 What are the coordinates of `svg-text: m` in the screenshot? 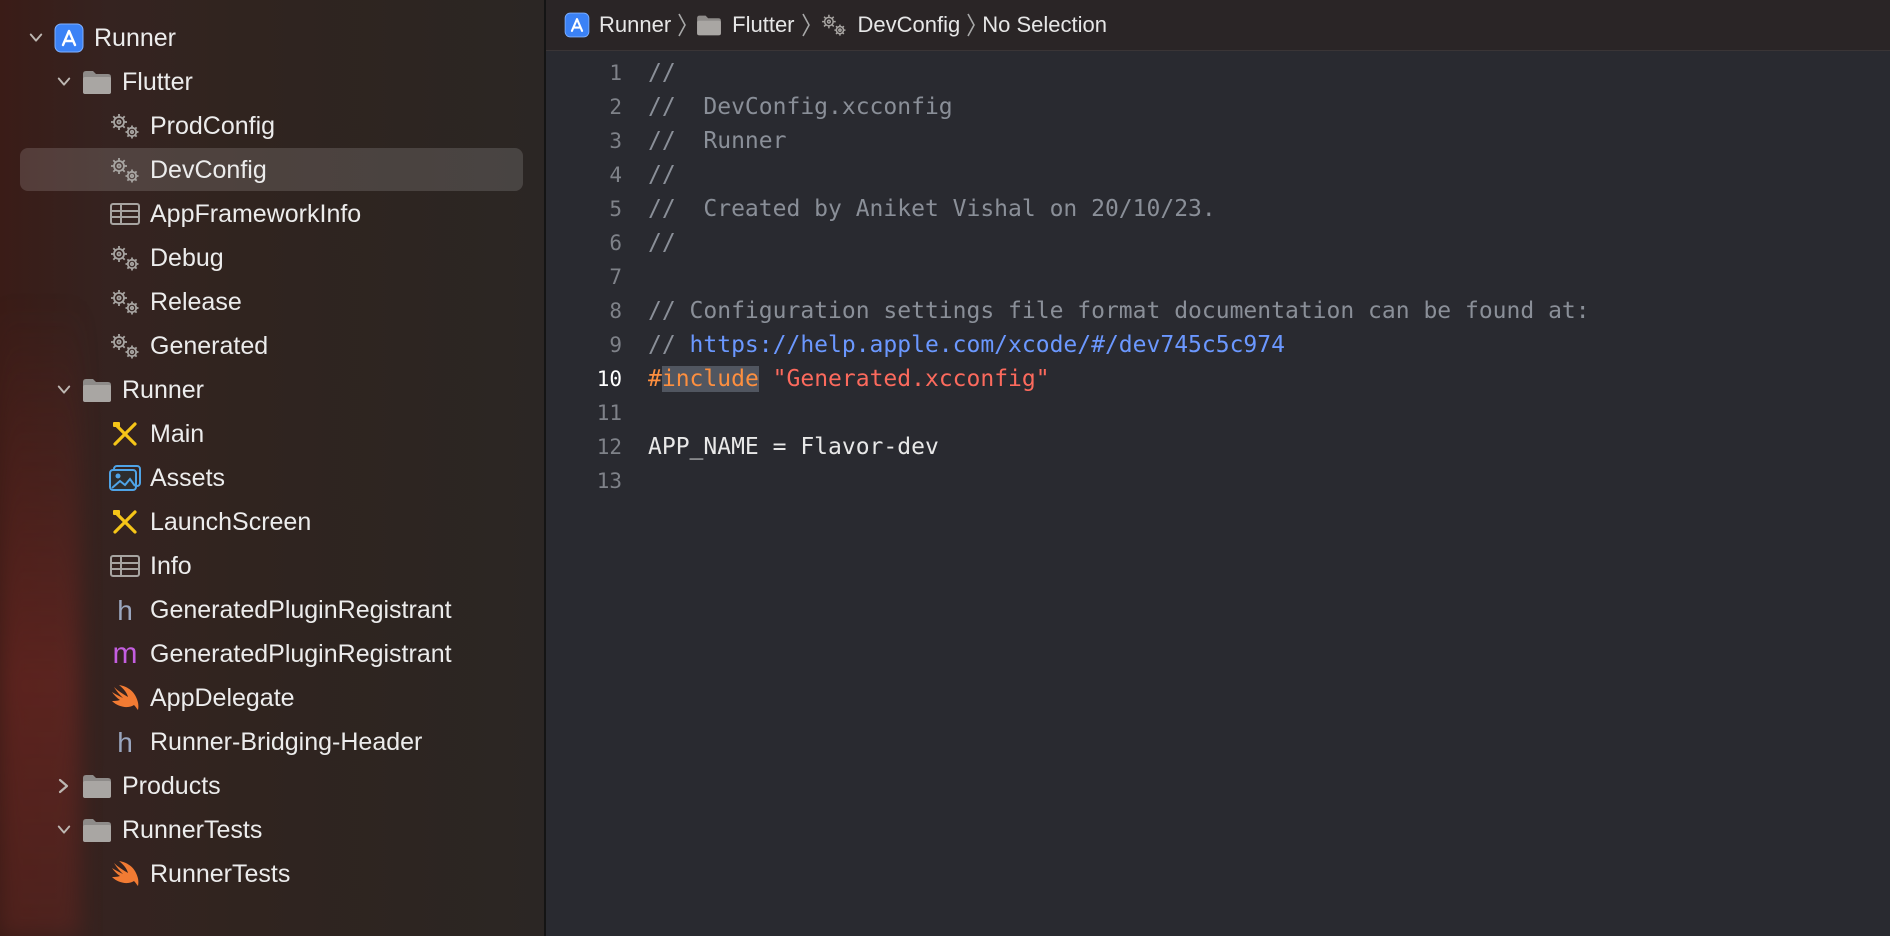 It's located at (125, 654).